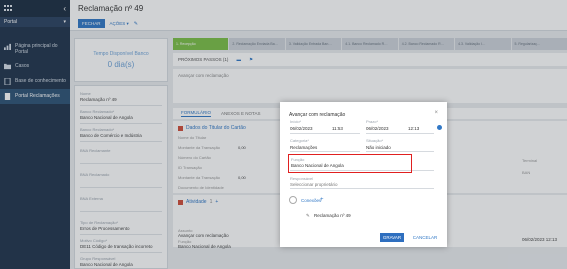 The width and height of the screenshot is (567, 269). I want to click on categoria-field: Reclamações, so click(303, 147).